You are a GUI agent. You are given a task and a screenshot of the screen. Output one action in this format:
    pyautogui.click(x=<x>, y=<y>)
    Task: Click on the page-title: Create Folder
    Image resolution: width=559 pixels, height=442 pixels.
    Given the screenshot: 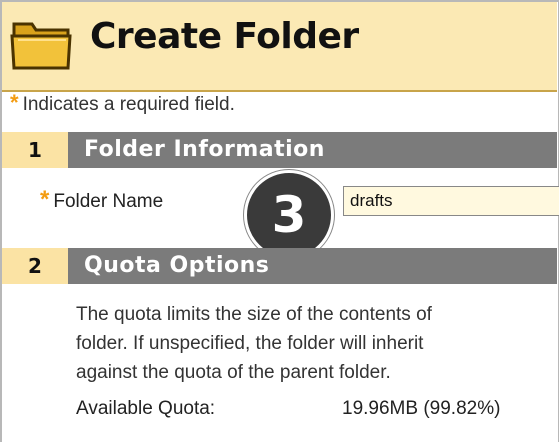 What is the action you would take?
    pyautogui.click(x=224, y=36)
    